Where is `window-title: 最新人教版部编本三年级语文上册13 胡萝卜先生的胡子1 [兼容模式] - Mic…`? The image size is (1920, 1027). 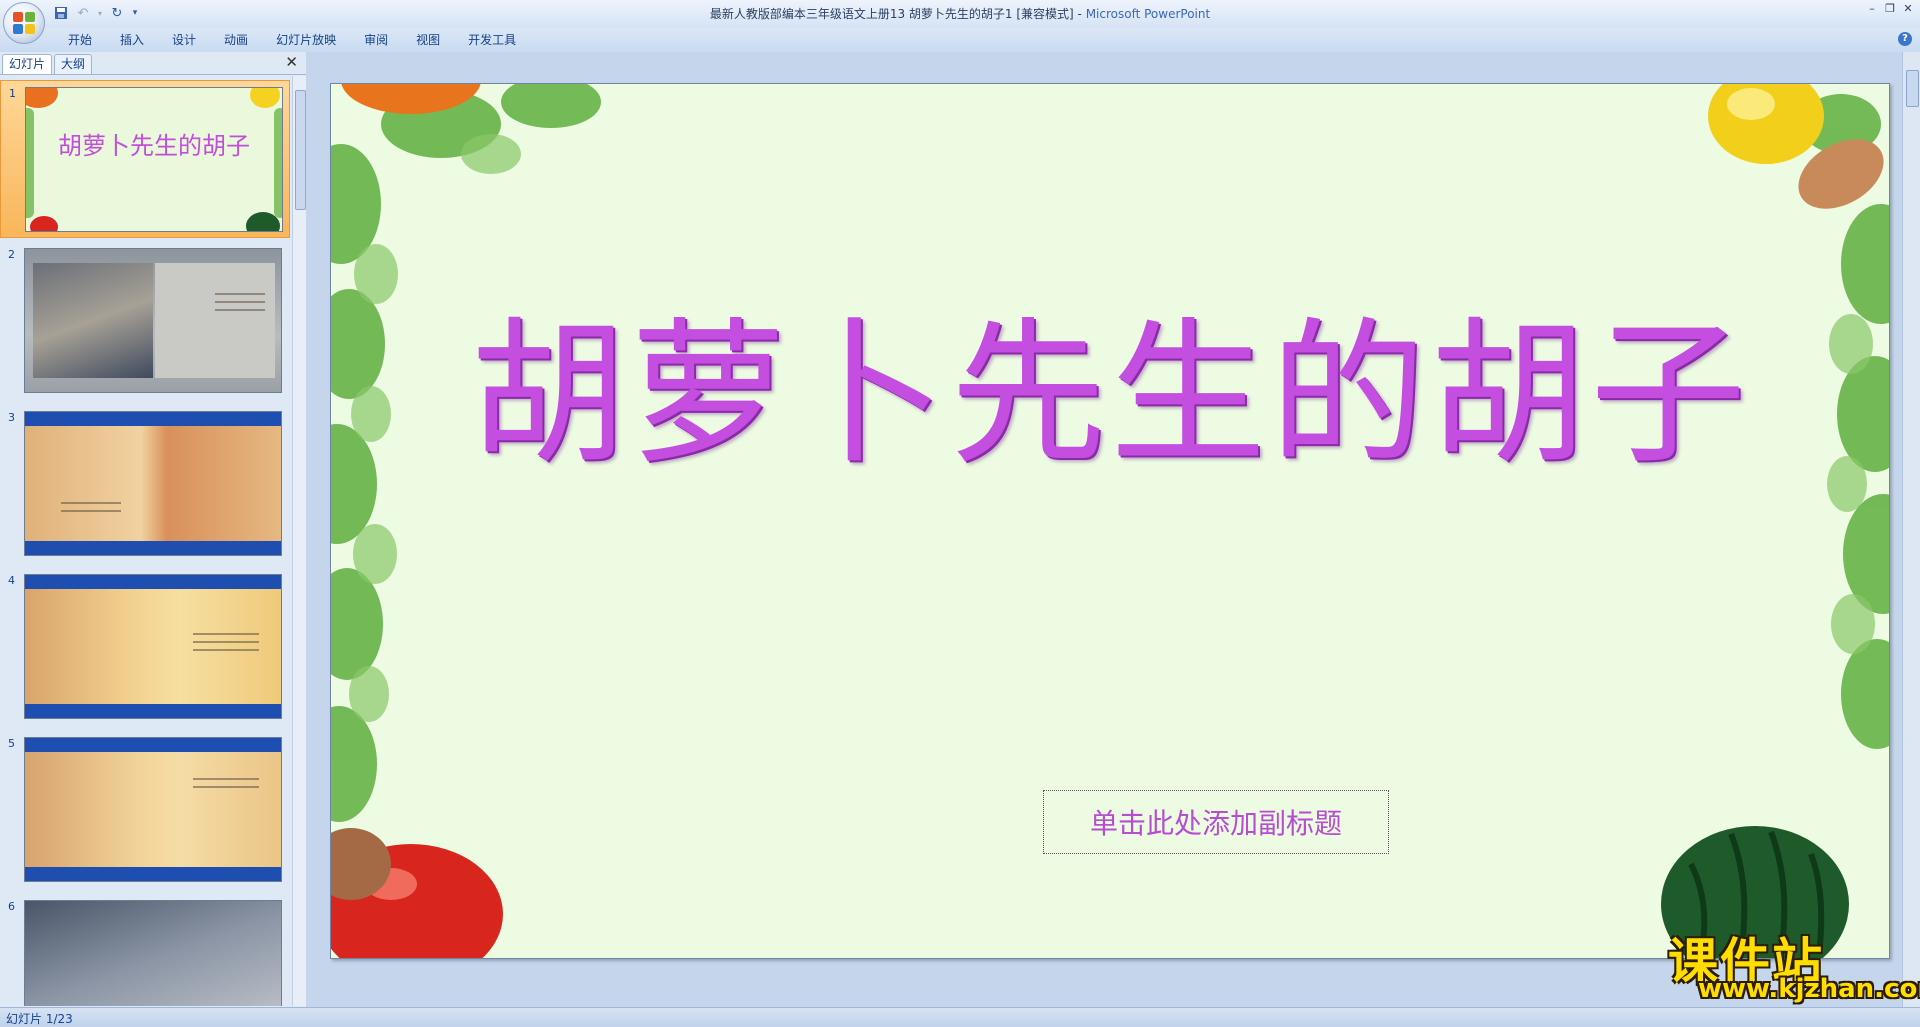 window-title: 最新人教版部编本三年级语文上册13 胡萝卜先生的胡子1 [兼容模式] - Mic… is located at coordinates (960, 13).